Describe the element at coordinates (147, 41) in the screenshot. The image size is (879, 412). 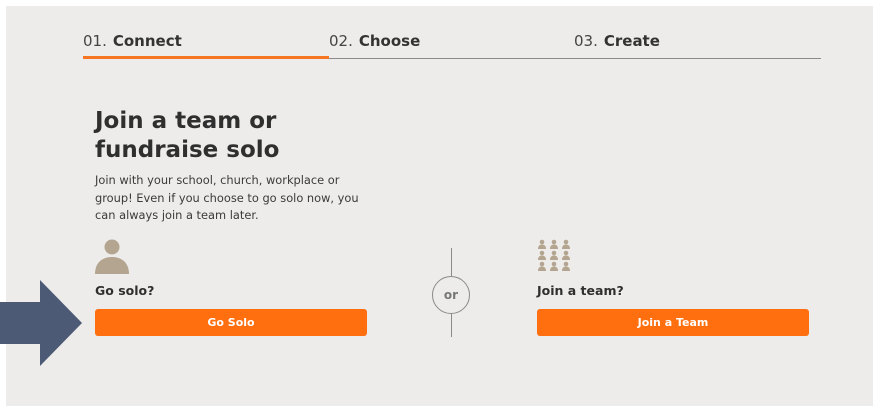
I see `step-name: Connect` at that location.